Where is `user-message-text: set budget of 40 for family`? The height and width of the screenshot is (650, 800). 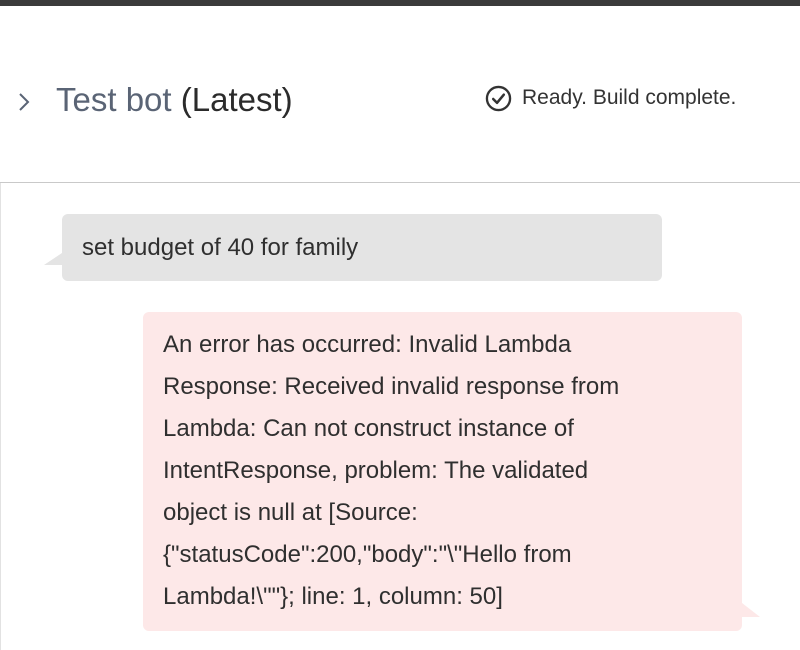 user-message-text: set budget of 40 for family is located at coordinates (220, 247).